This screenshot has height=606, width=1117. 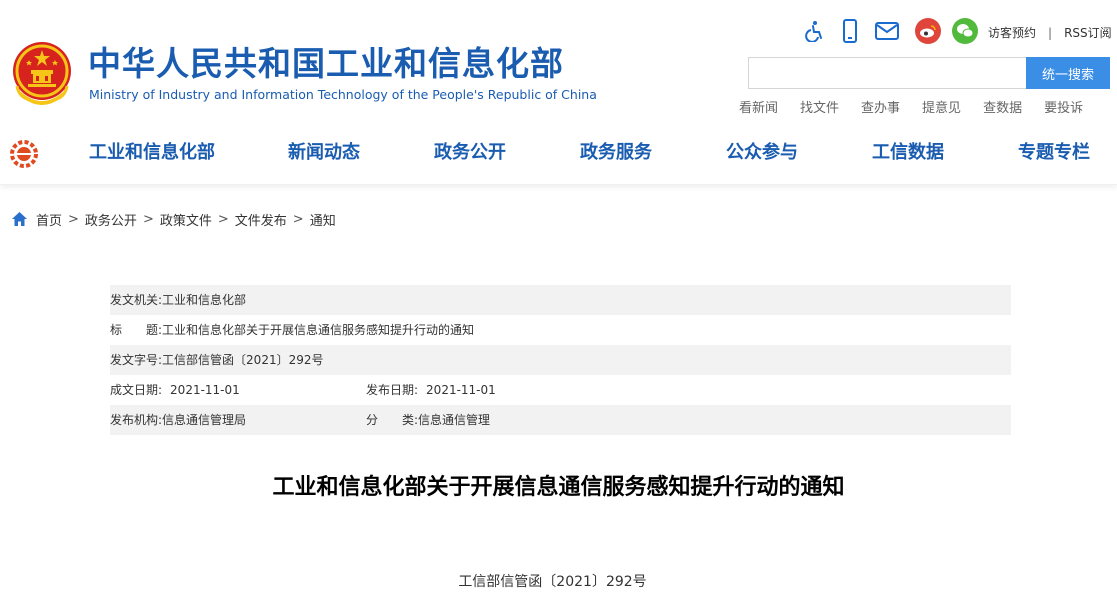 What do you see at coordinates (205, 390) in the screenshot?
I see `created-date-value: 2021-11-01` at bounding box center [205, 390].